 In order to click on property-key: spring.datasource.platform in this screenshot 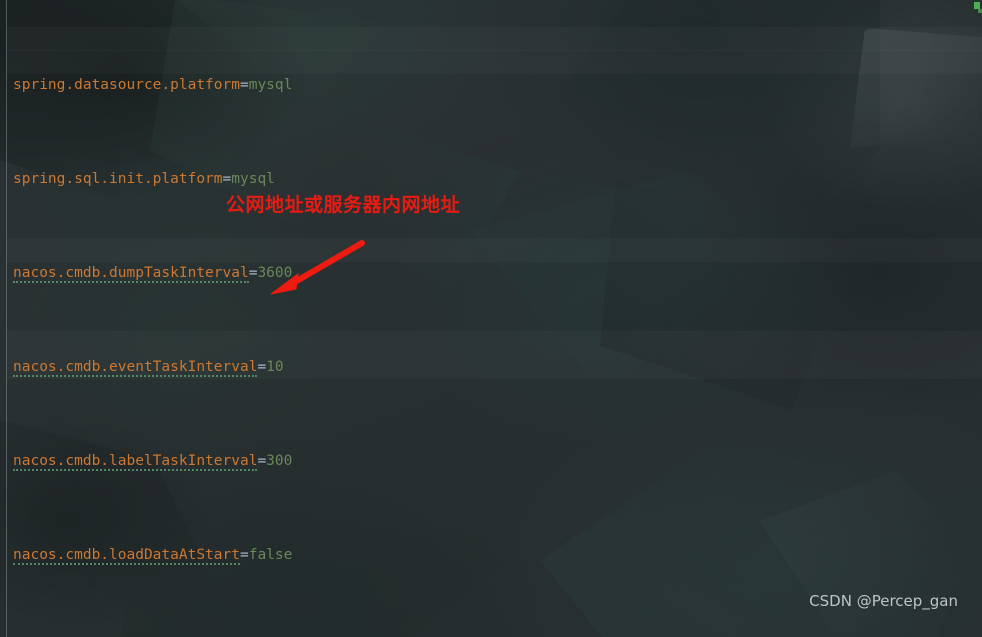, I will do `click(126, 84)`.